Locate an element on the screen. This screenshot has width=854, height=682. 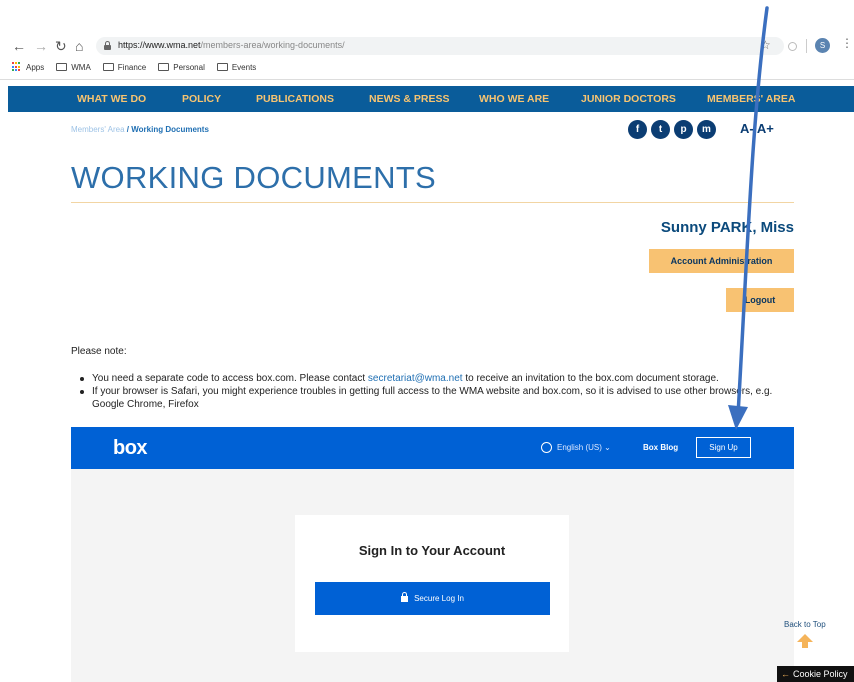
logout-button: Logout is located at coordinates (760, 300).